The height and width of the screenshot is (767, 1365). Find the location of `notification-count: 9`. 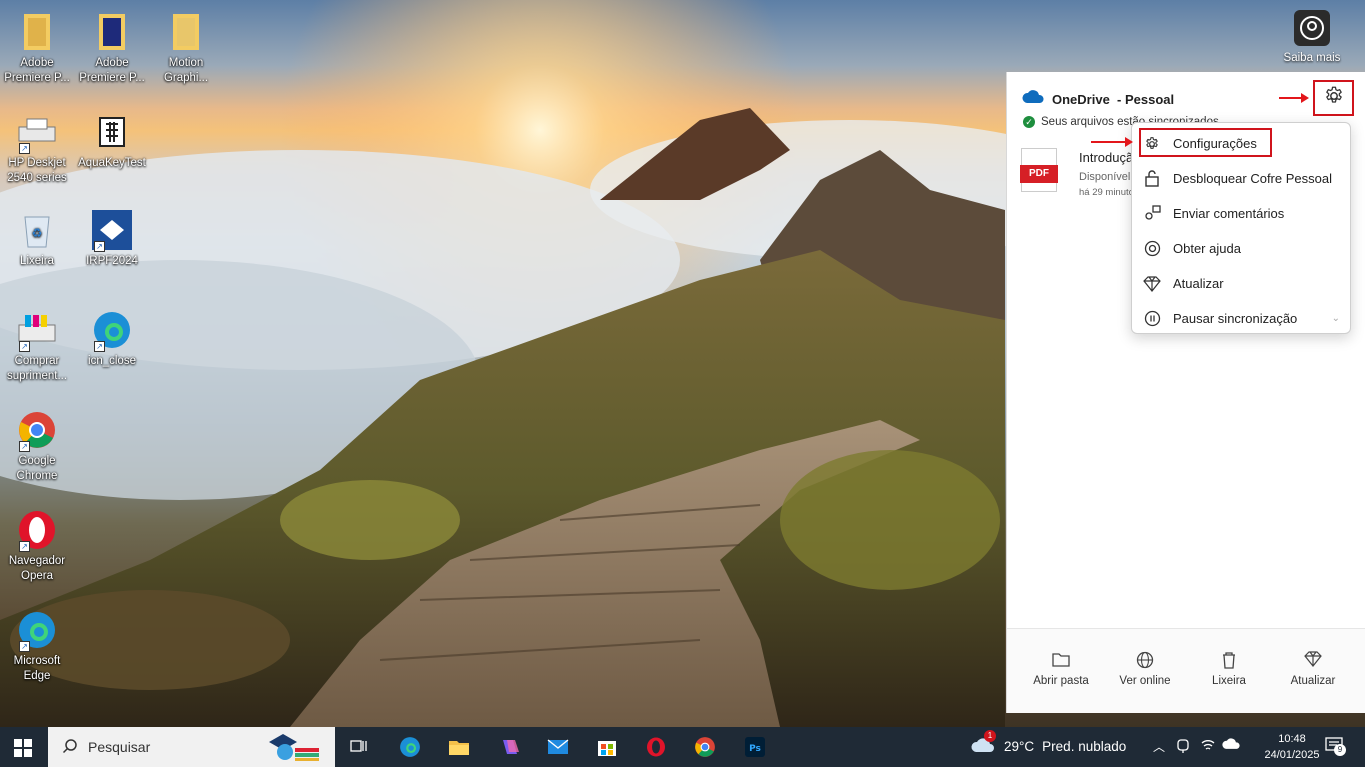

notification-count: 9 is located at coordinates (1340, 750).